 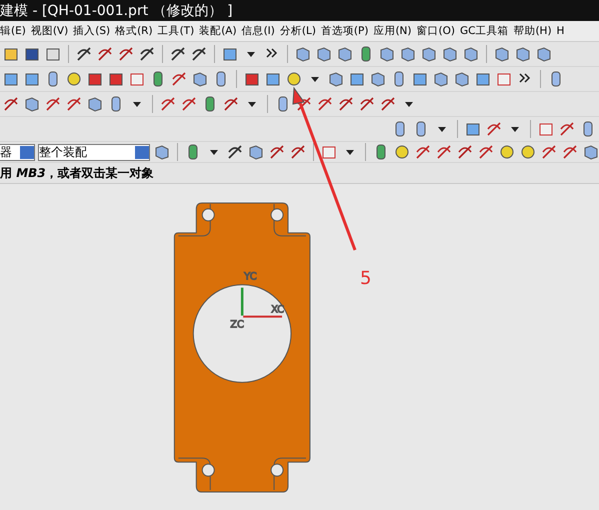 What do you see at coordinates (560, 31) in the screenshot?
I see `menu-item: H` at bounding box center [560, 31].